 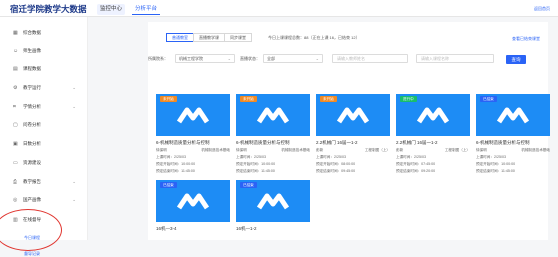 What do you see at coordinates (526, 39) in the screenshot?
I see `ended-classes-link: 查看已结束课堂` at bounding box center [526, 39].